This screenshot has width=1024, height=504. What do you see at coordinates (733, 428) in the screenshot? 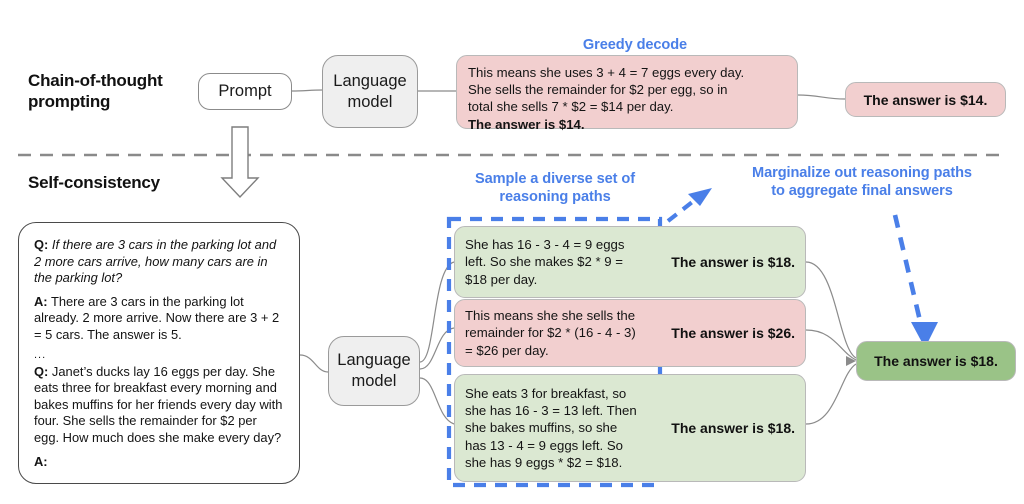
I see `reasoning-path-answer-3: The answer is $18.` at bounding box center [733, 428].